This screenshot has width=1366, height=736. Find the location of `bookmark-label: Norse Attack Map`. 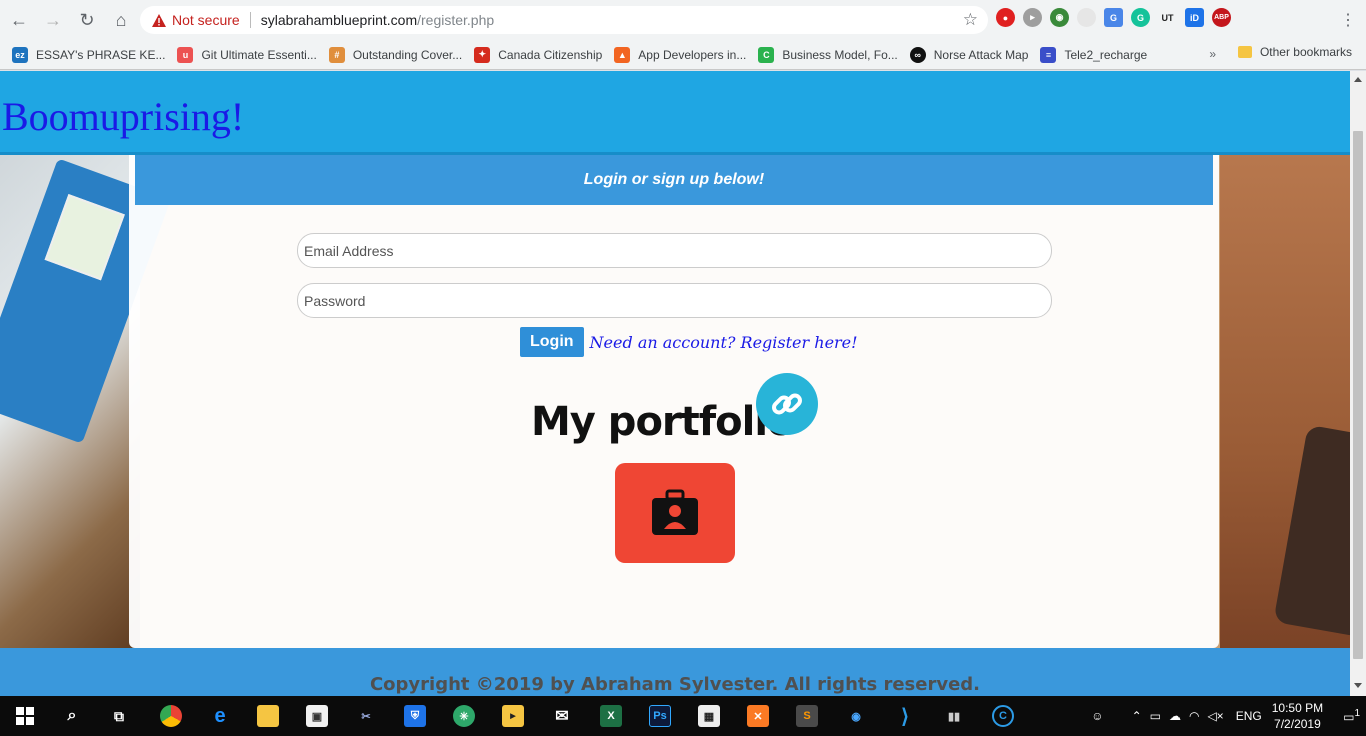

bookmark-label: Norse Attack Map is located at coordinates (981, 54).